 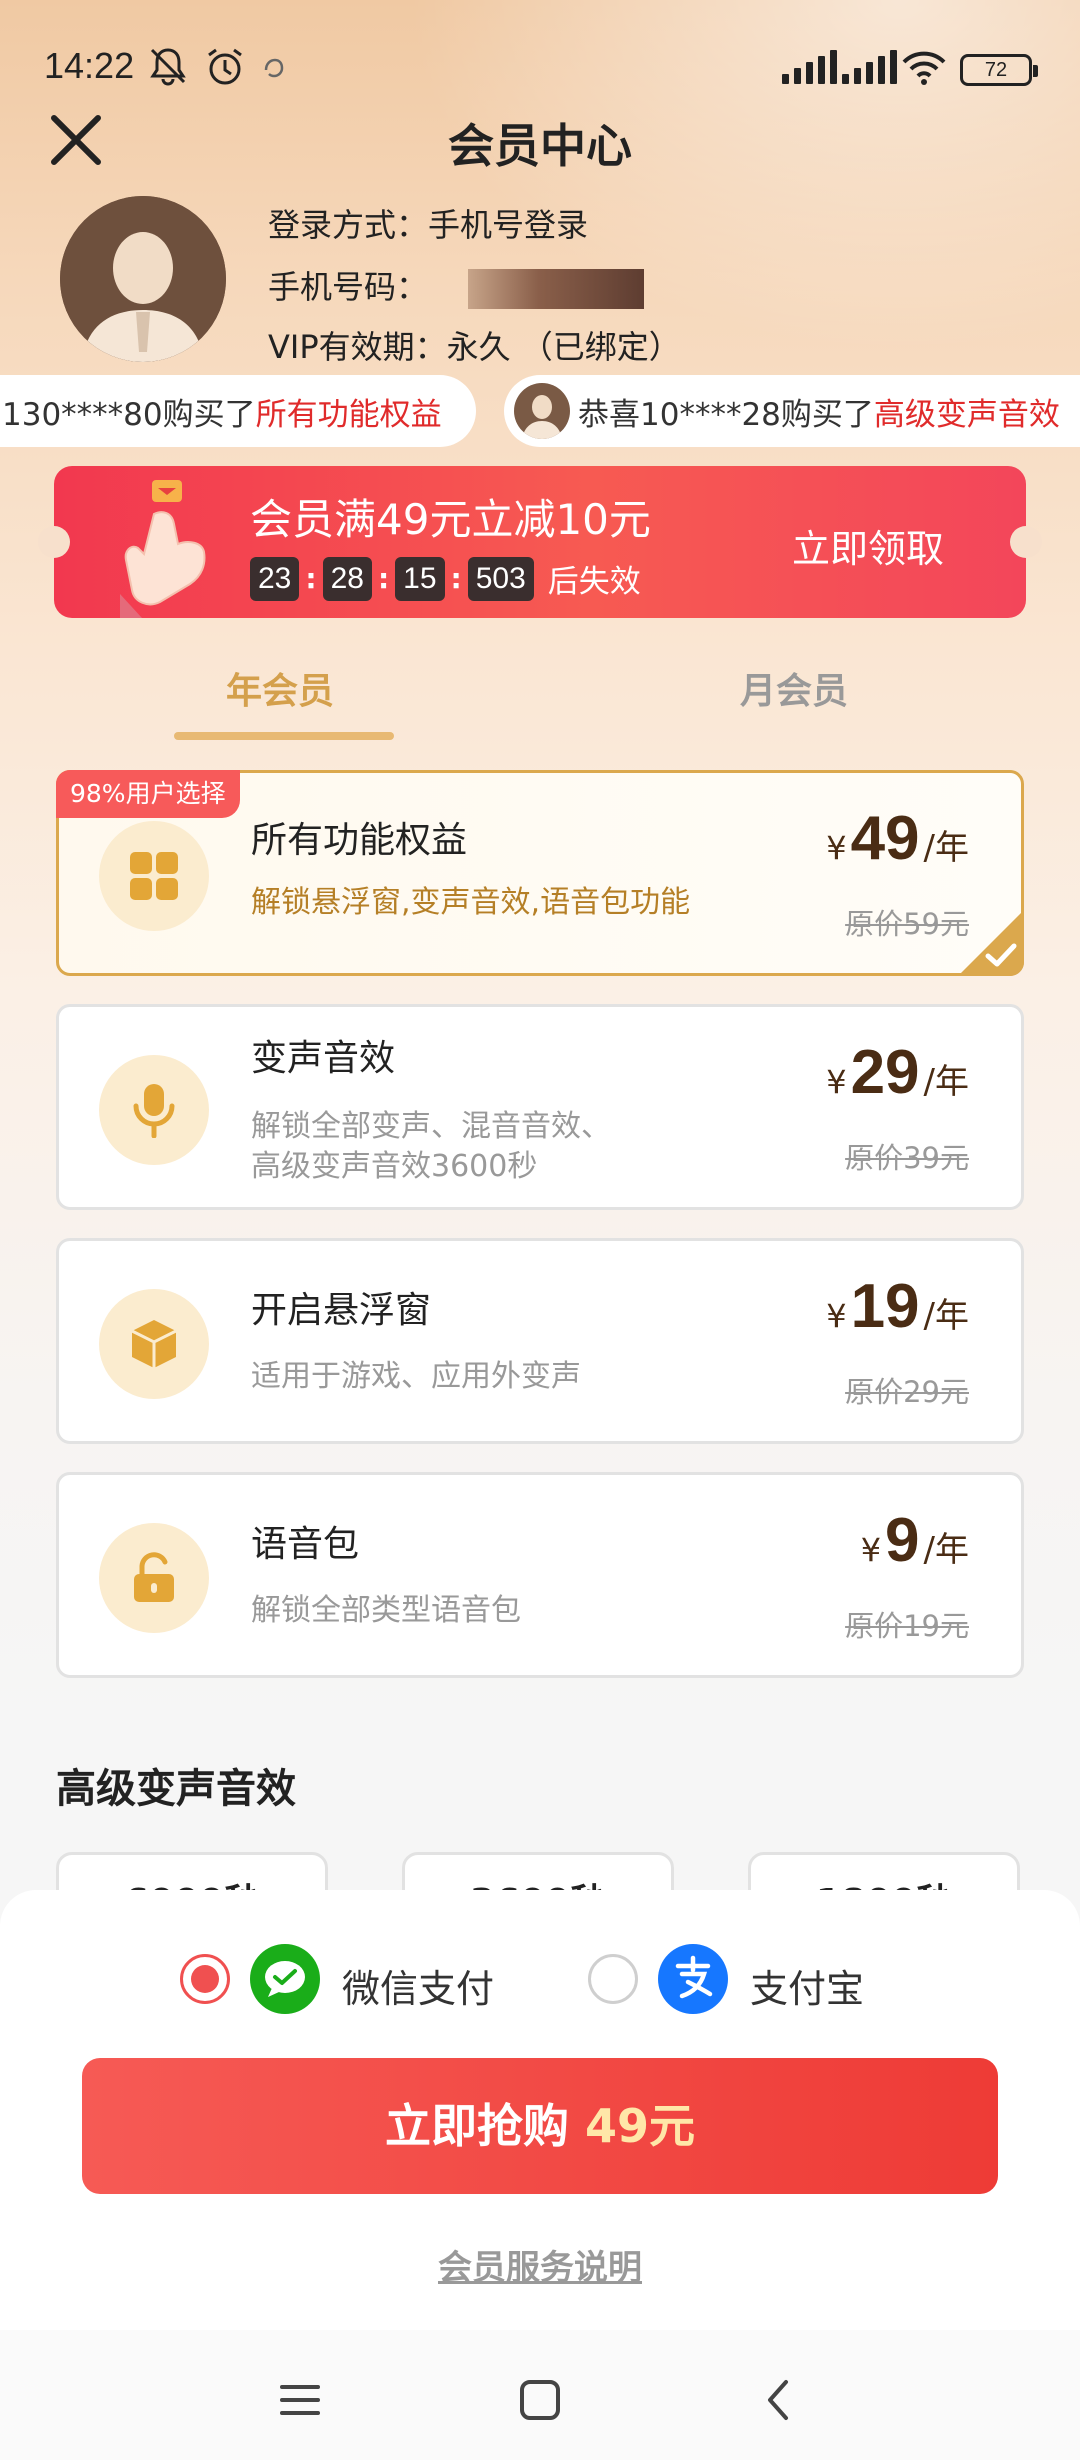 What do you see at coordinates (225, 66) in the screenshot?
I see `alarm-clock-icon` at bounding box center [225, 66].